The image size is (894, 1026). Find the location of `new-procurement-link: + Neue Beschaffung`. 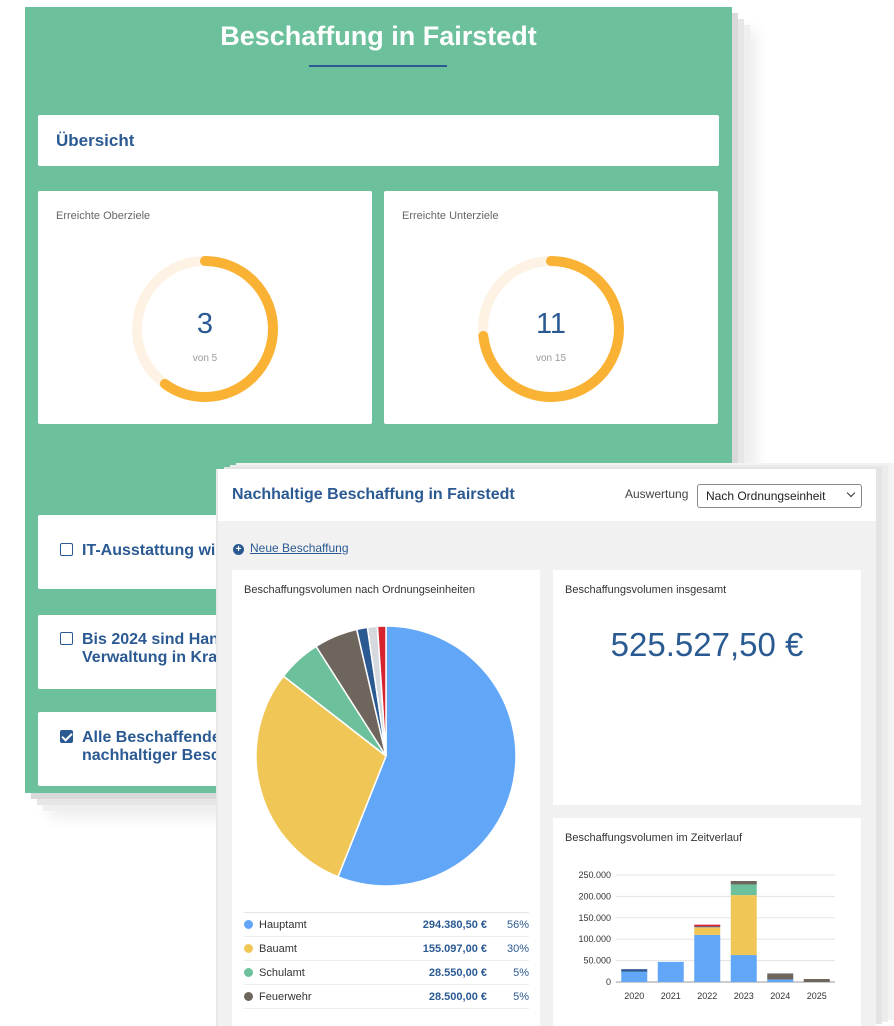

new-procurement-link: + Neue Beschaffung is located at coordinates (291, 548).